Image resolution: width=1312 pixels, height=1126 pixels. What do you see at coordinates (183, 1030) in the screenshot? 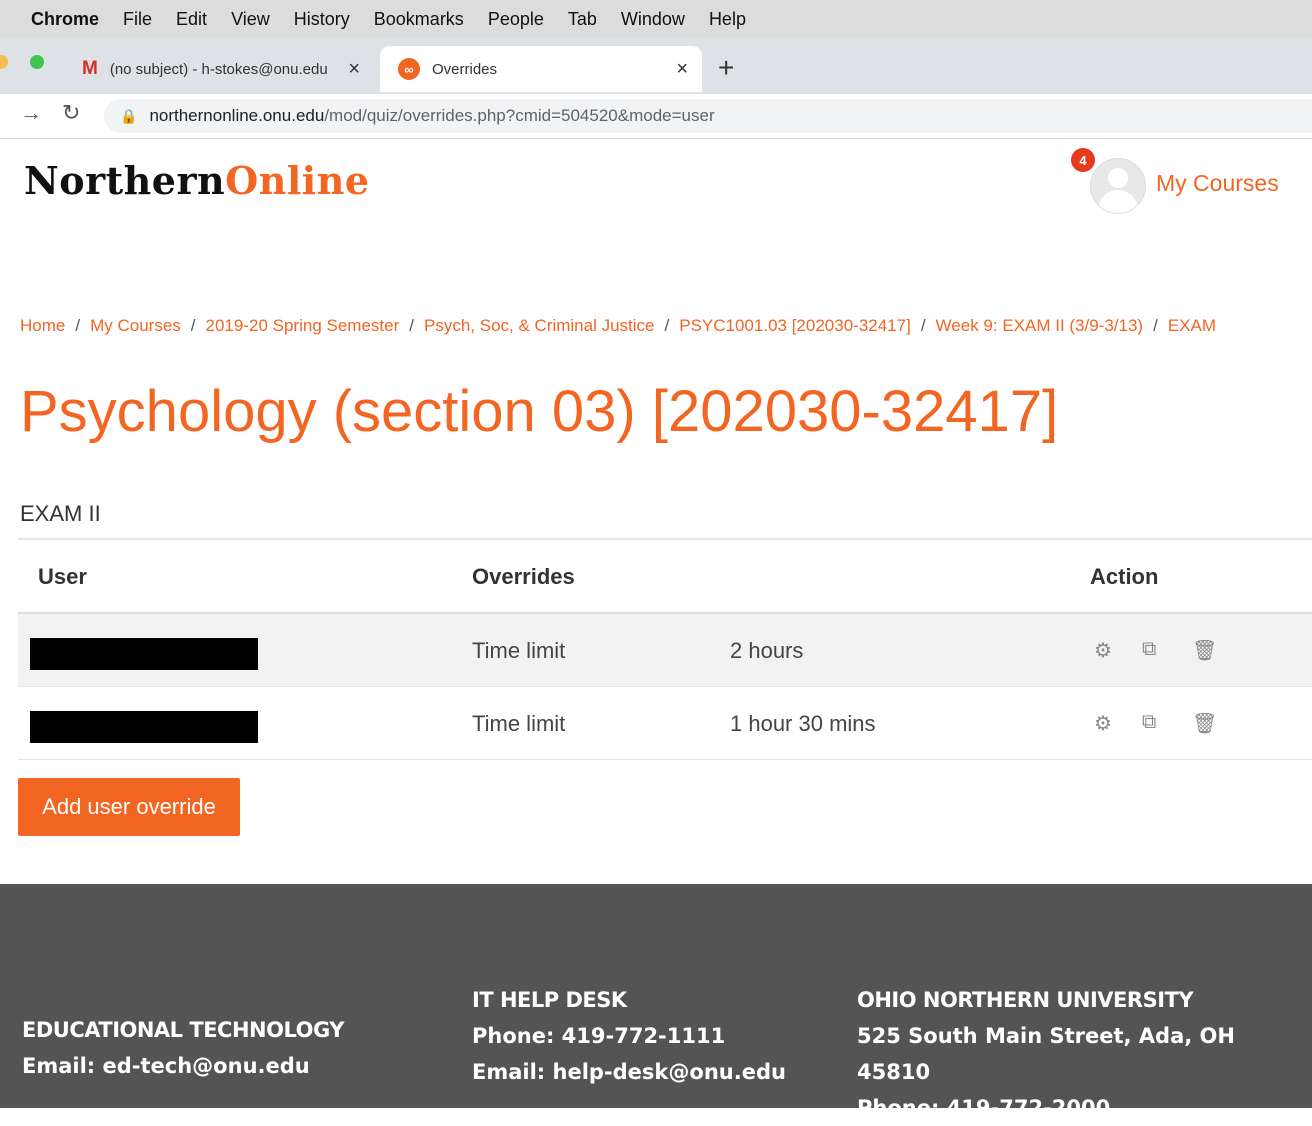
I see `footer-edtech-heading: EDUCATIONAL TECHNOLOGY` at bounding box center [183, 1030].